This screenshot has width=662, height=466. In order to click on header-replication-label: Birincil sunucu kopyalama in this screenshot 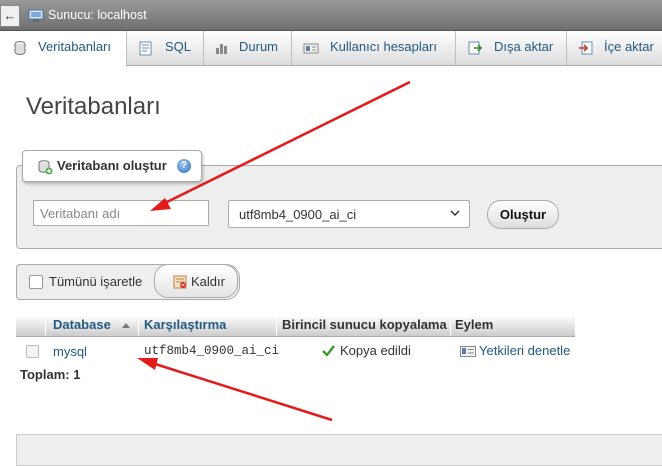, I will do `click(364, 324)`.